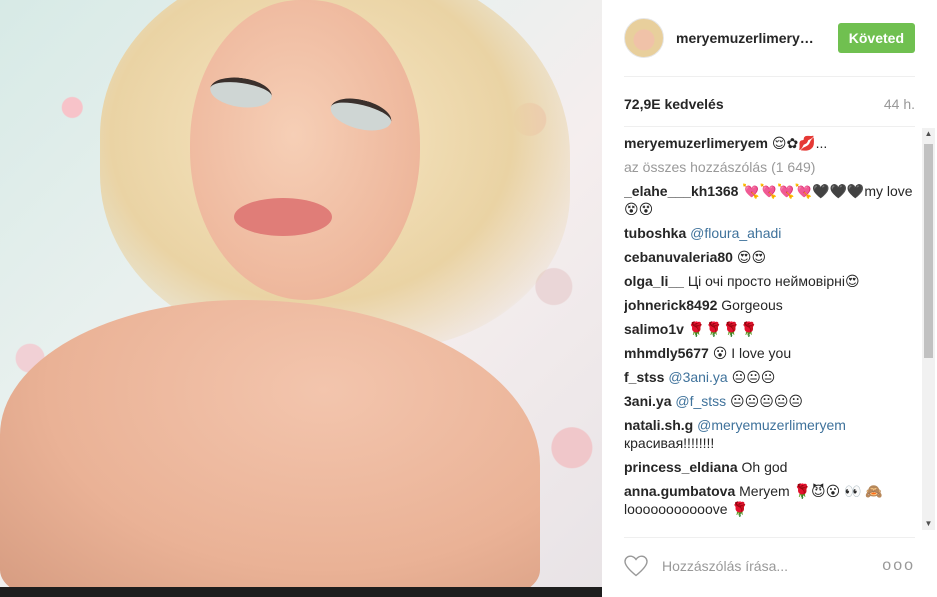 Image resolution: width=937 pixels, height=597 pixels. What do you see at coordinates (898, 566) in the screenshot?
I see `more-options-icon: ooo` at bounding box center [898, 566].